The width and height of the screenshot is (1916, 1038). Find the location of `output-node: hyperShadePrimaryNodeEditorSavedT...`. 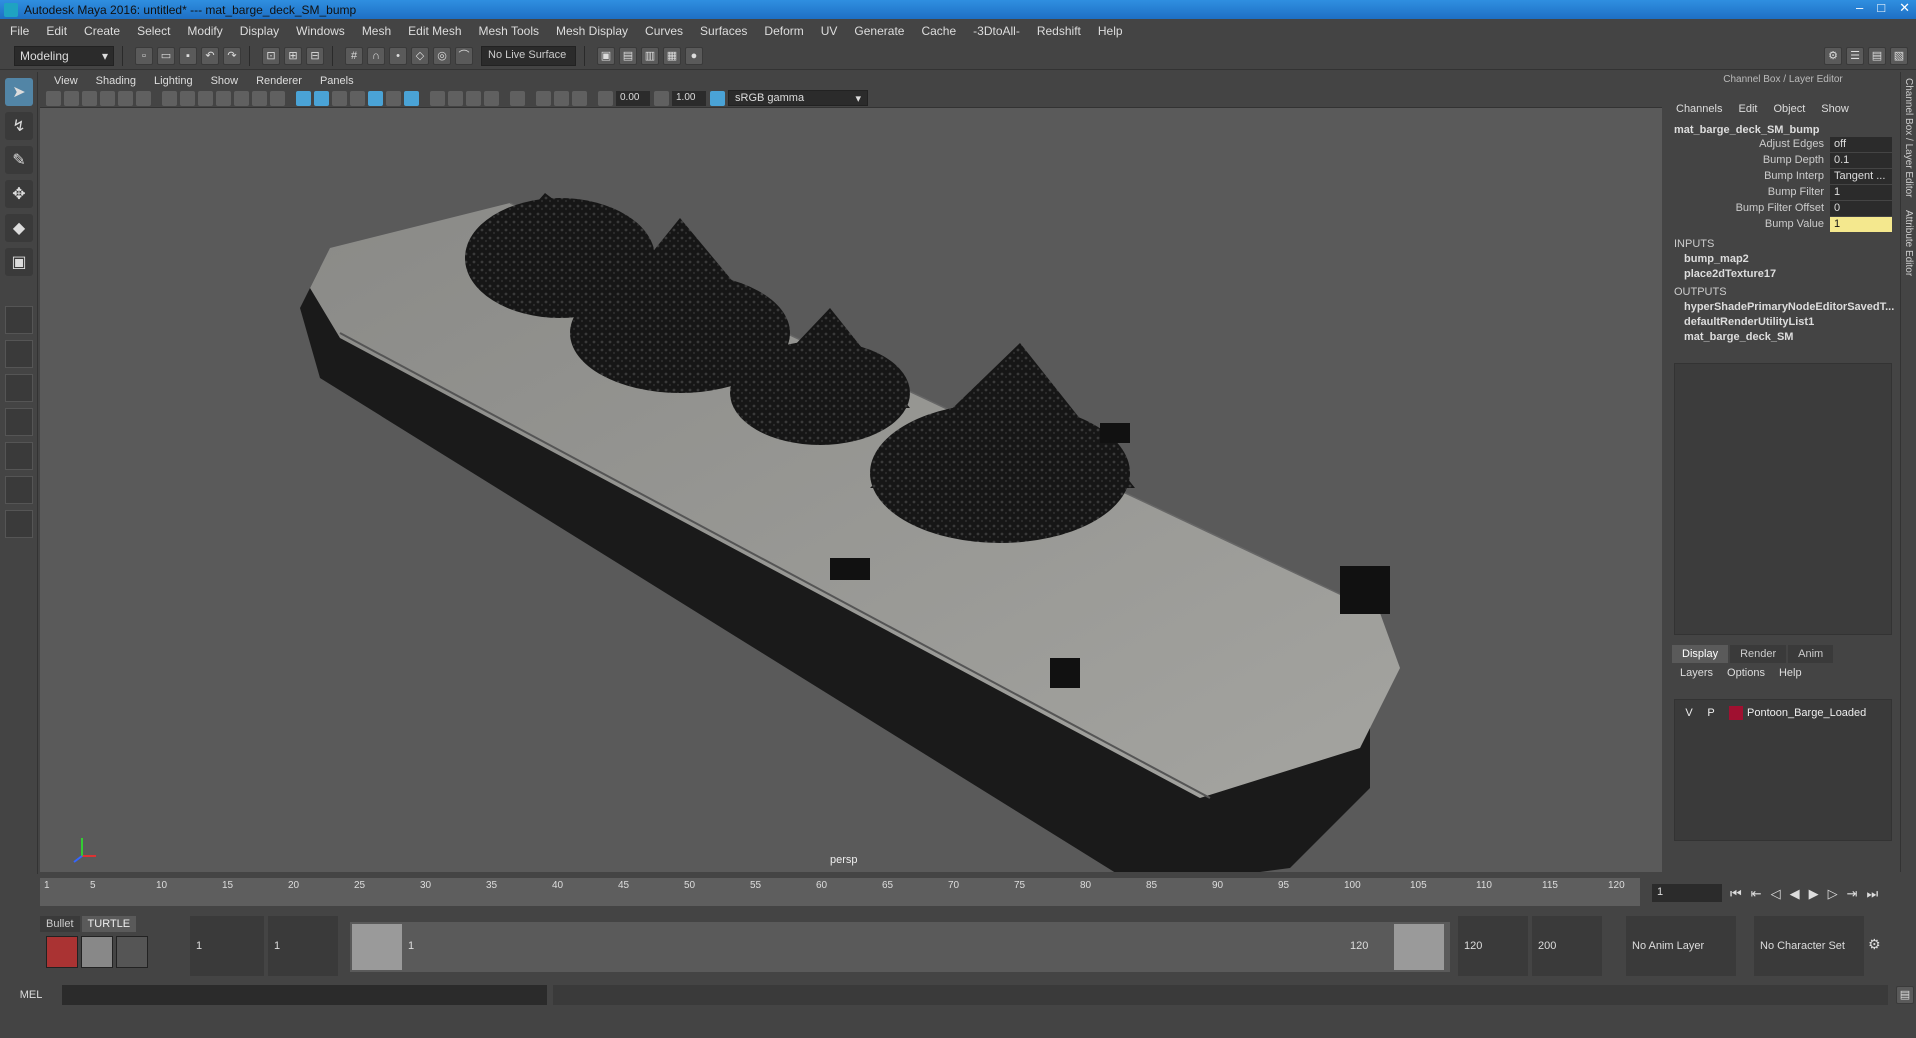

output-node: hyperShadePrimaryNodeEditorSavedT... is located at coordinates (1783, 307).